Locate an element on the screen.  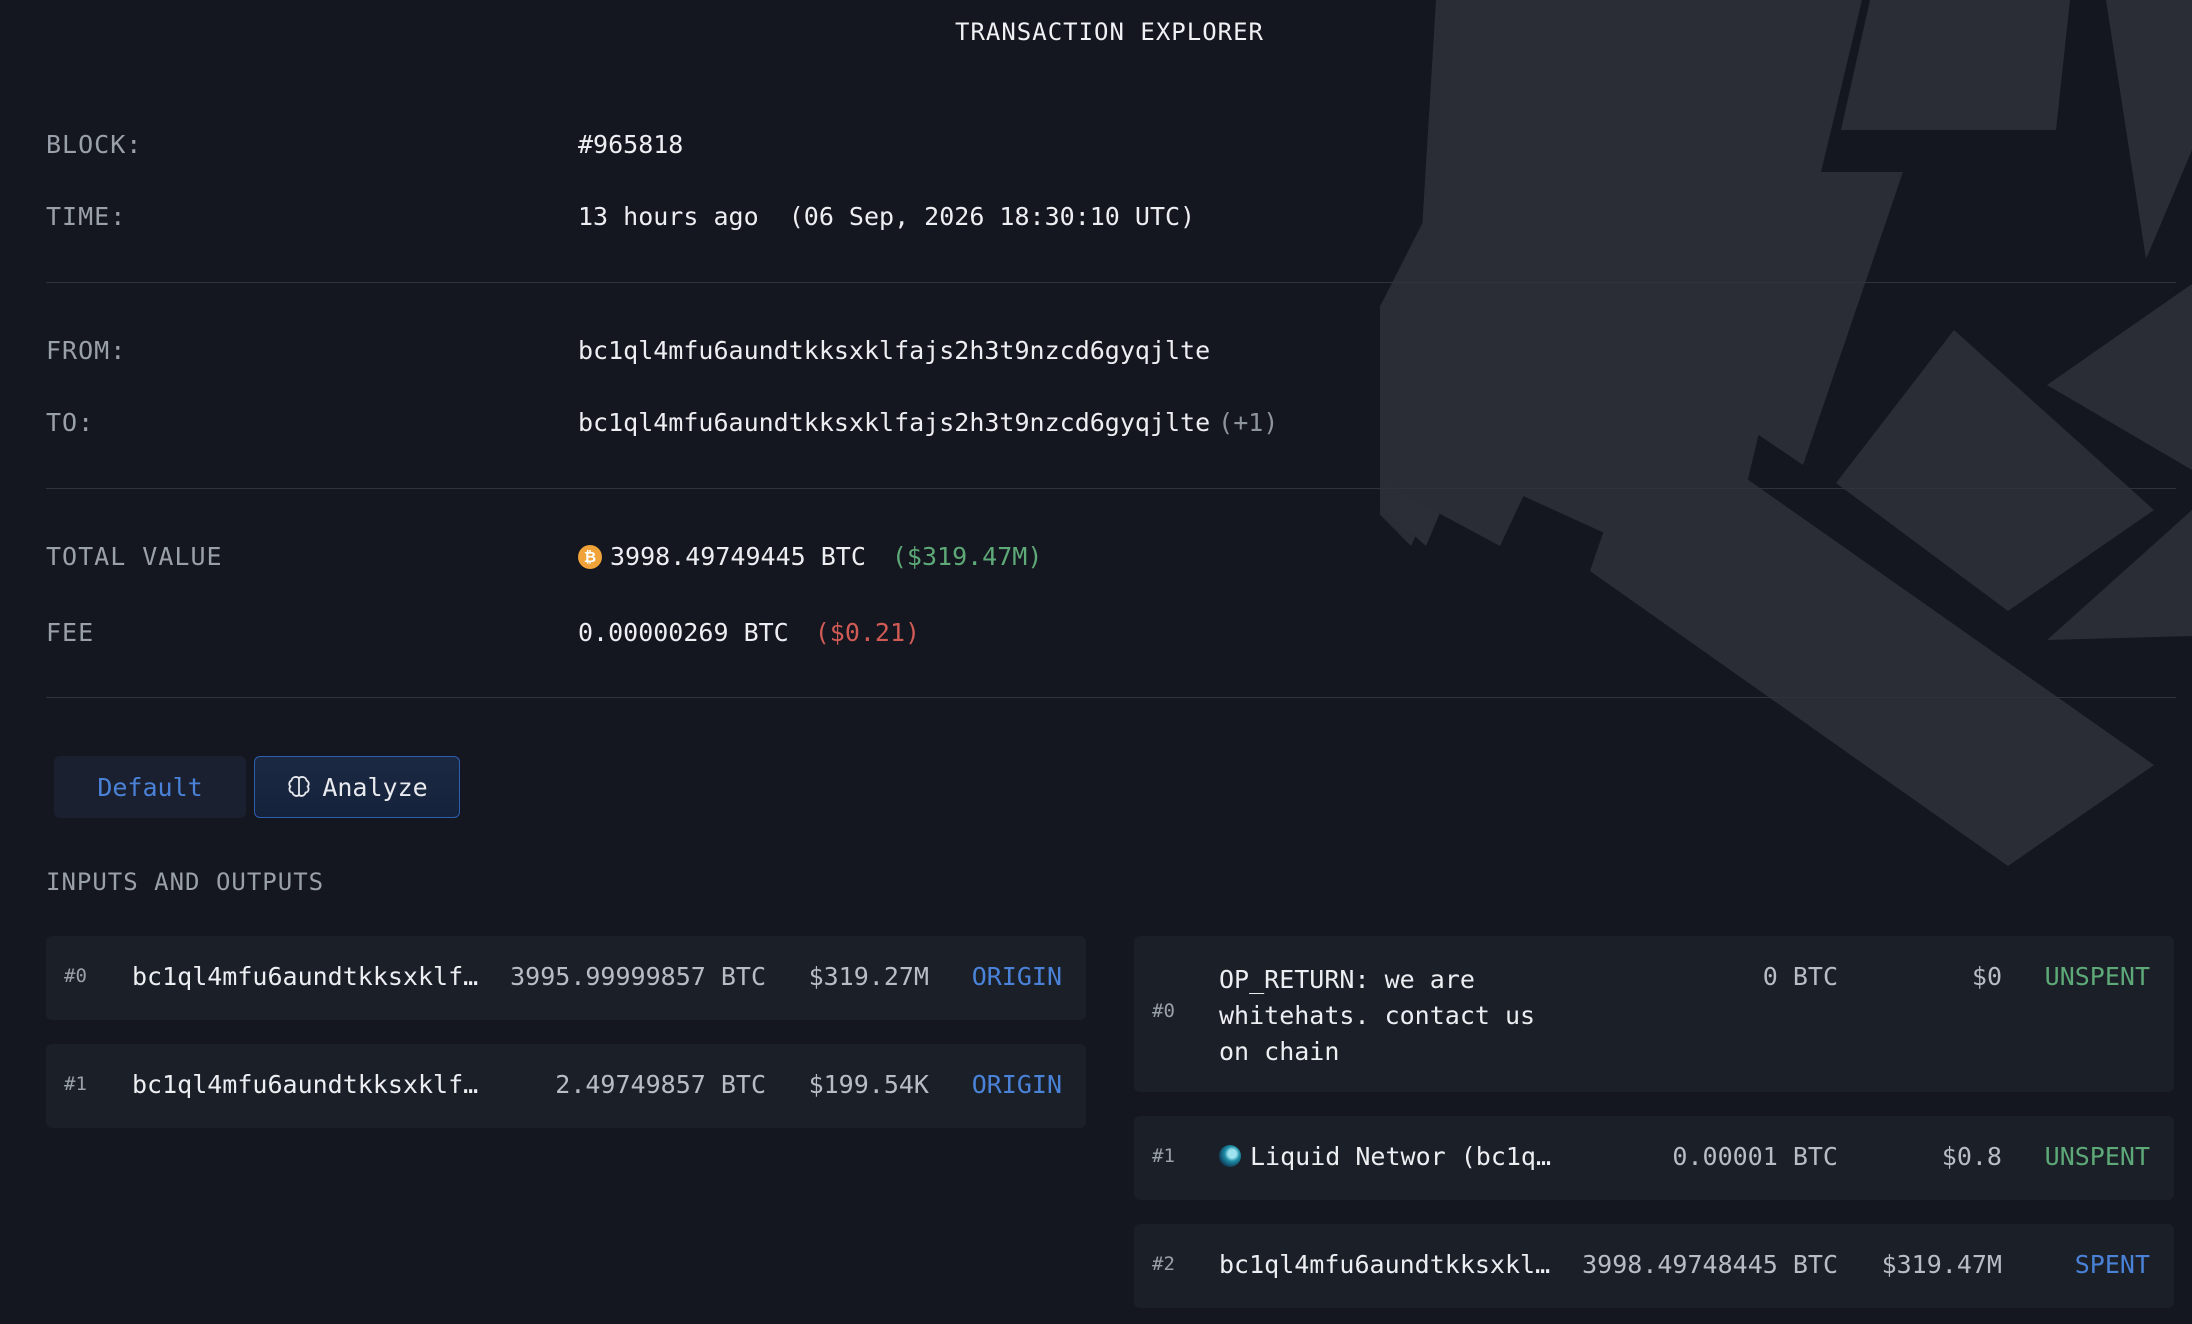
input-amount: 3995.99999857 BTC is located at coordinates (638, 976).